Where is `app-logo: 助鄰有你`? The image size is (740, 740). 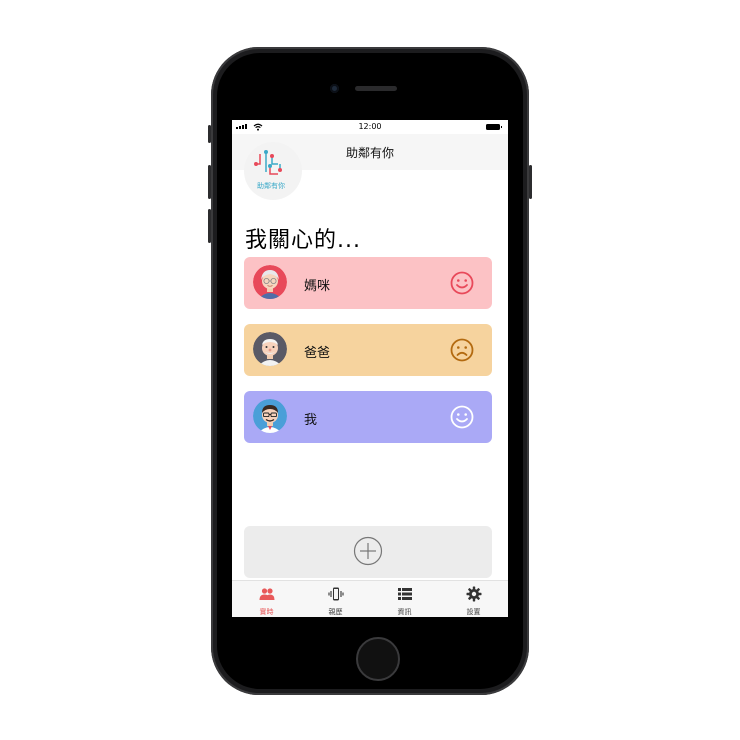 app-logo: 助鄰有你 is located at coordinates (273, 171).